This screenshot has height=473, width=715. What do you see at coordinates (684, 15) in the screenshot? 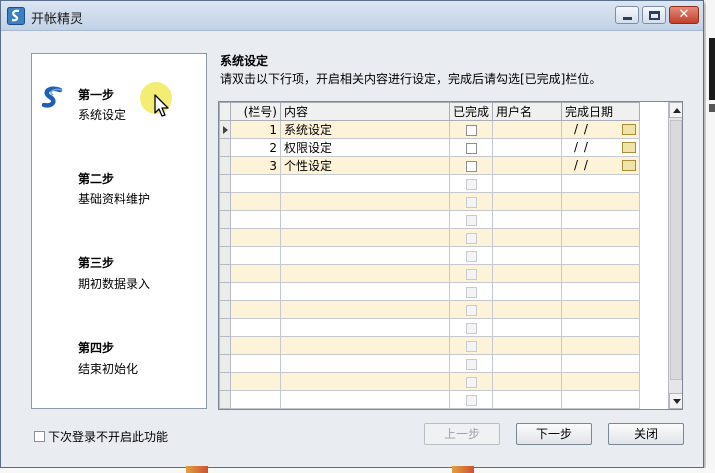
I see `window-close-button: ✕` at bounding box center [684, 15].